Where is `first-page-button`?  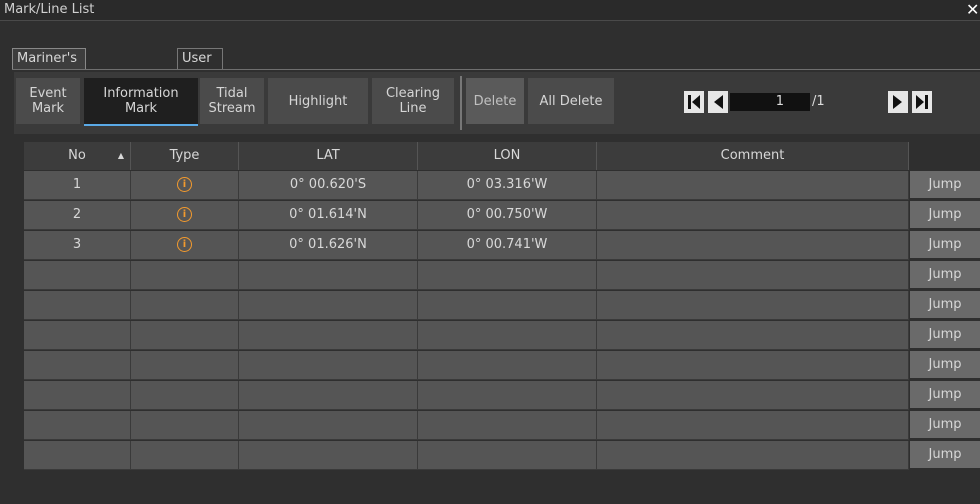
first-page-button is located at coordinates (694, 102).